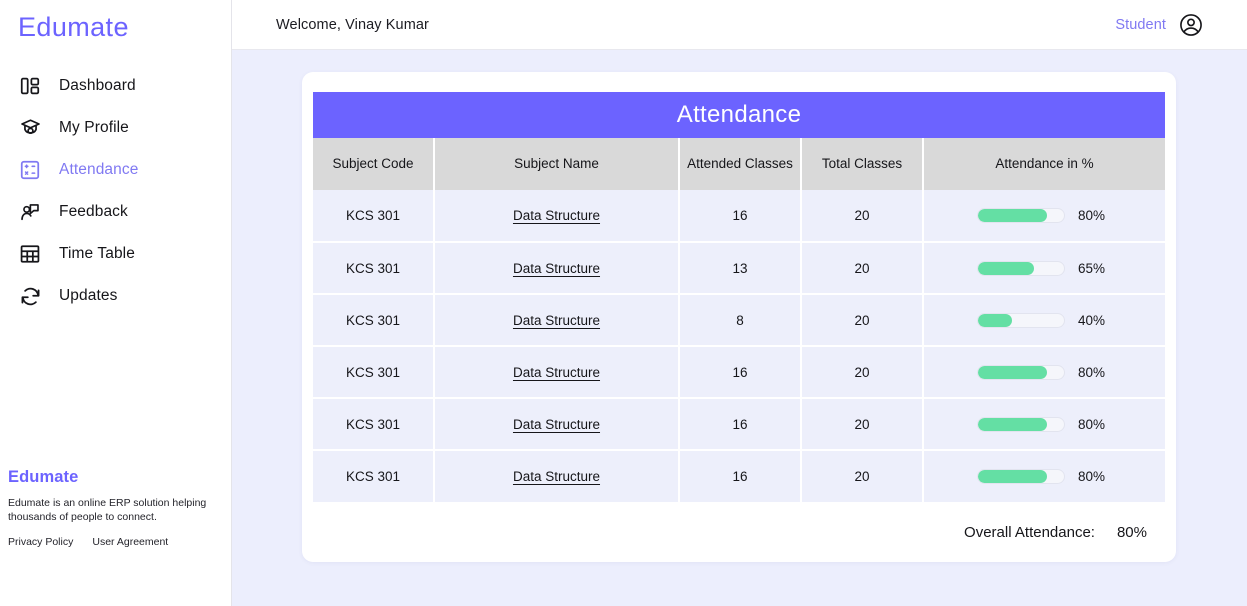  What do you see at coordinates (1140, 25) in the screenshot?
I see `role-label: Student` at bounding box center [1140, 25].